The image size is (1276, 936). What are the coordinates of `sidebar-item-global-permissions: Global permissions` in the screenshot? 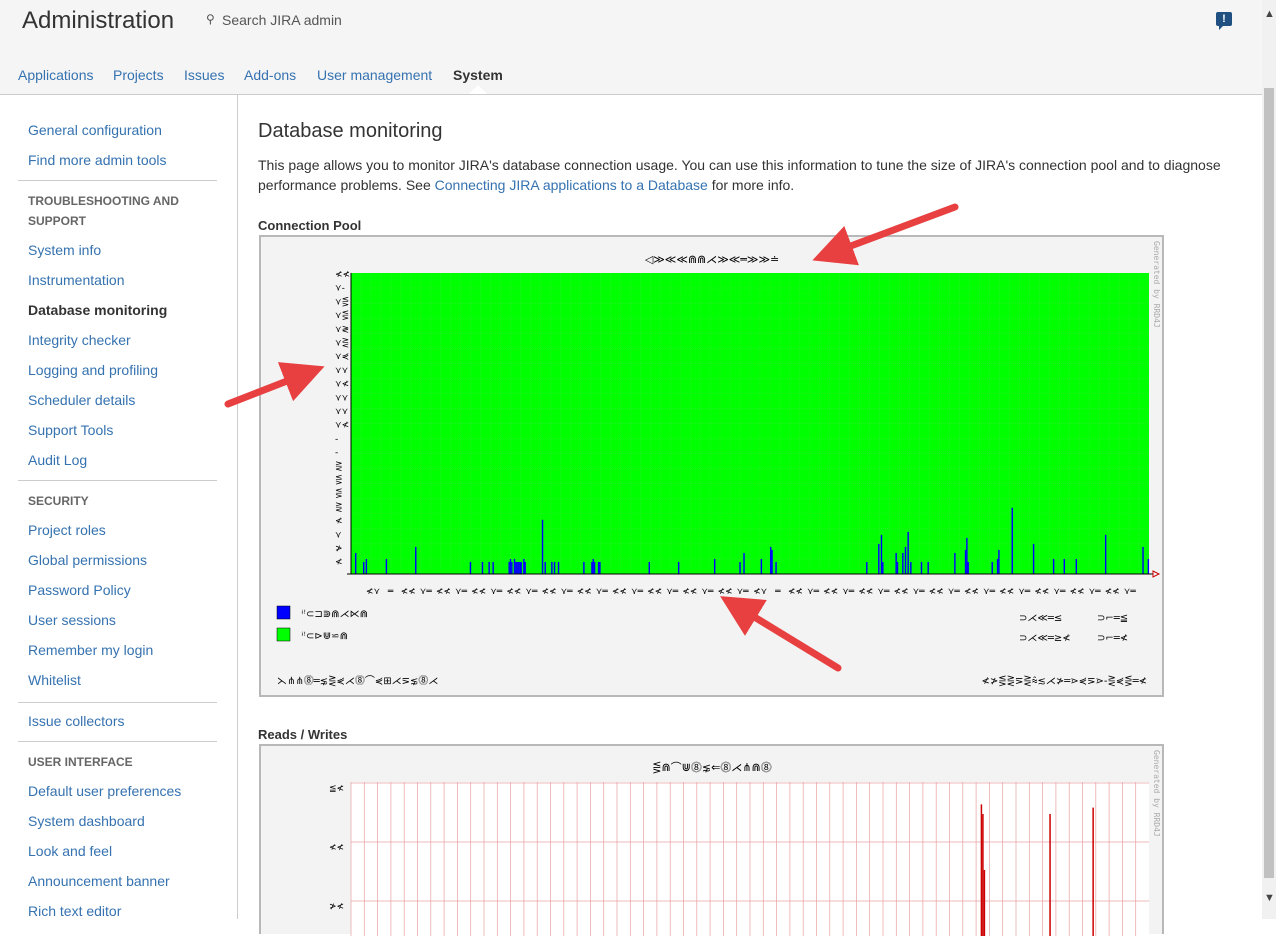 It's located at (87, 560).